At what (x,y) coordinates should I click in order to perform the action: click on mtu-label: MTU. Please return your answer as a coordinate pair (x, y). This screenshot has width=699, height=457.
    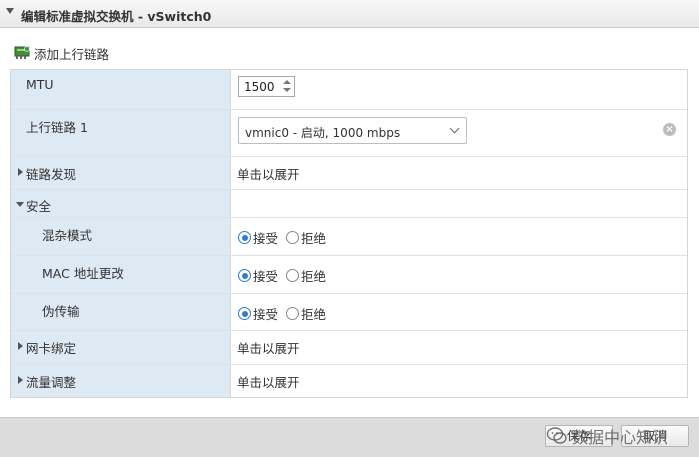
    Looking at the image, I should click on (40, 84).